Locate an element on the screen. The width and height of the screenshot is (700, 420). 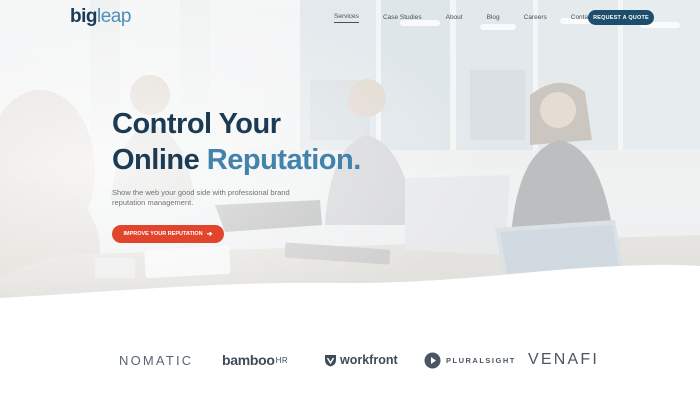
venafi-logo: VENAFI is located at coordinates (563, 360).